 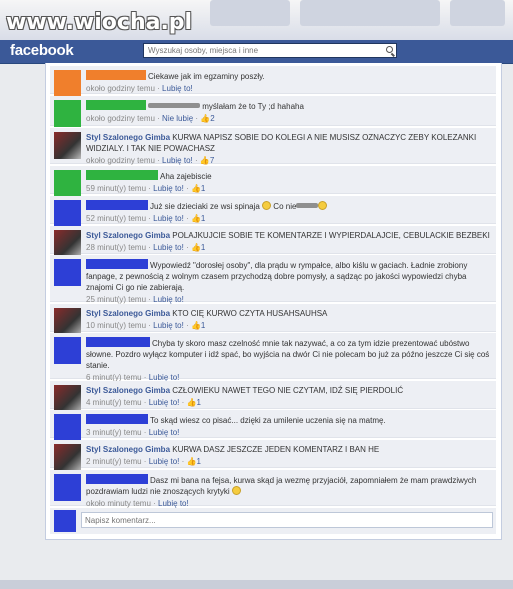 What do you see at coordinates (143, 402) in the screenshot?
I see `comment-meta: 4 minut(y) temu · Lubię to! · 👍1` at bounding box center [143, 402].